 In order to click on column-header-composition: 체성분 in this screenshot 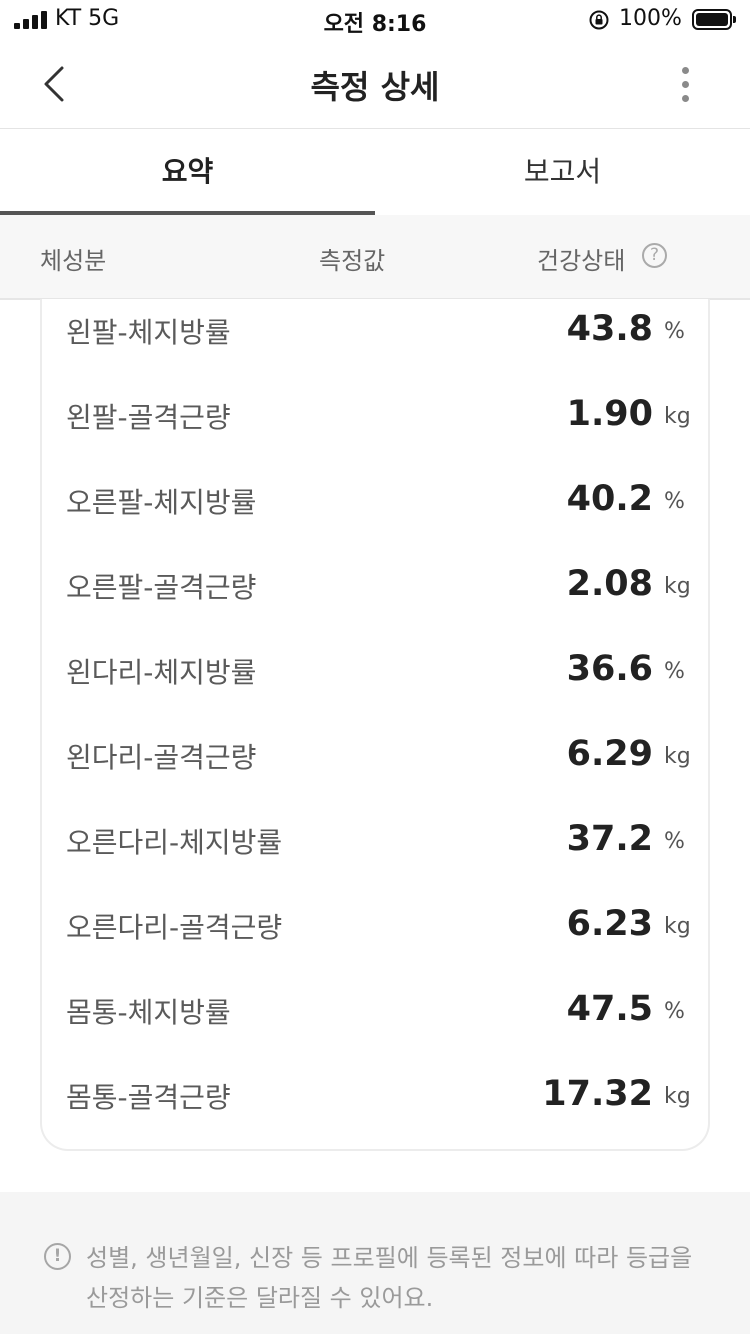, I will do `click(73, 261)`.